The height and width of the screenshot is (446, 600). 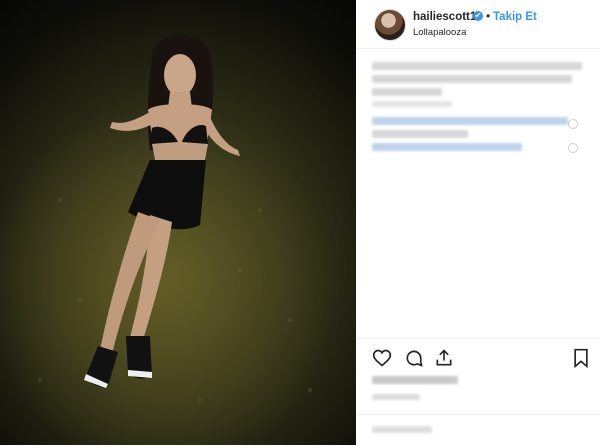 I want to click on share-icon, so click(x=444, y=360).